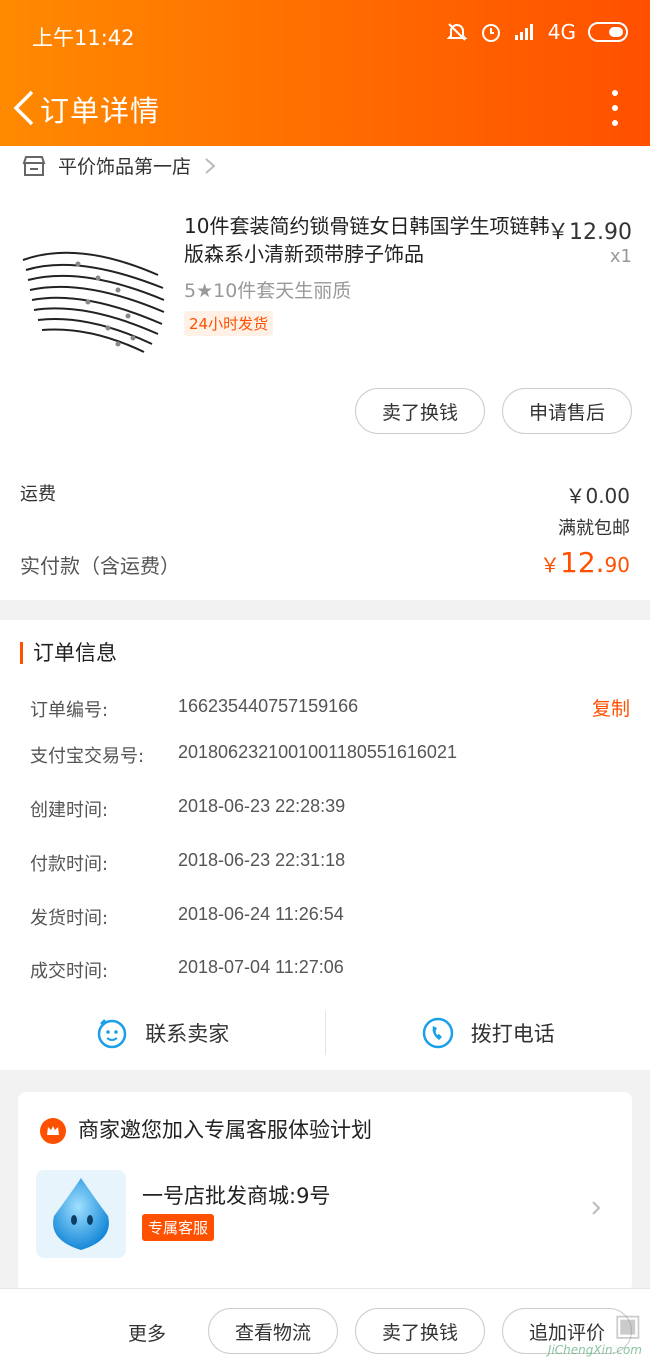 The image size is (650, 1372). What do you see at coordinates (325, 109) in the screenshot?
I see `navbar: 订单详情` at bounding box center [325, 109].